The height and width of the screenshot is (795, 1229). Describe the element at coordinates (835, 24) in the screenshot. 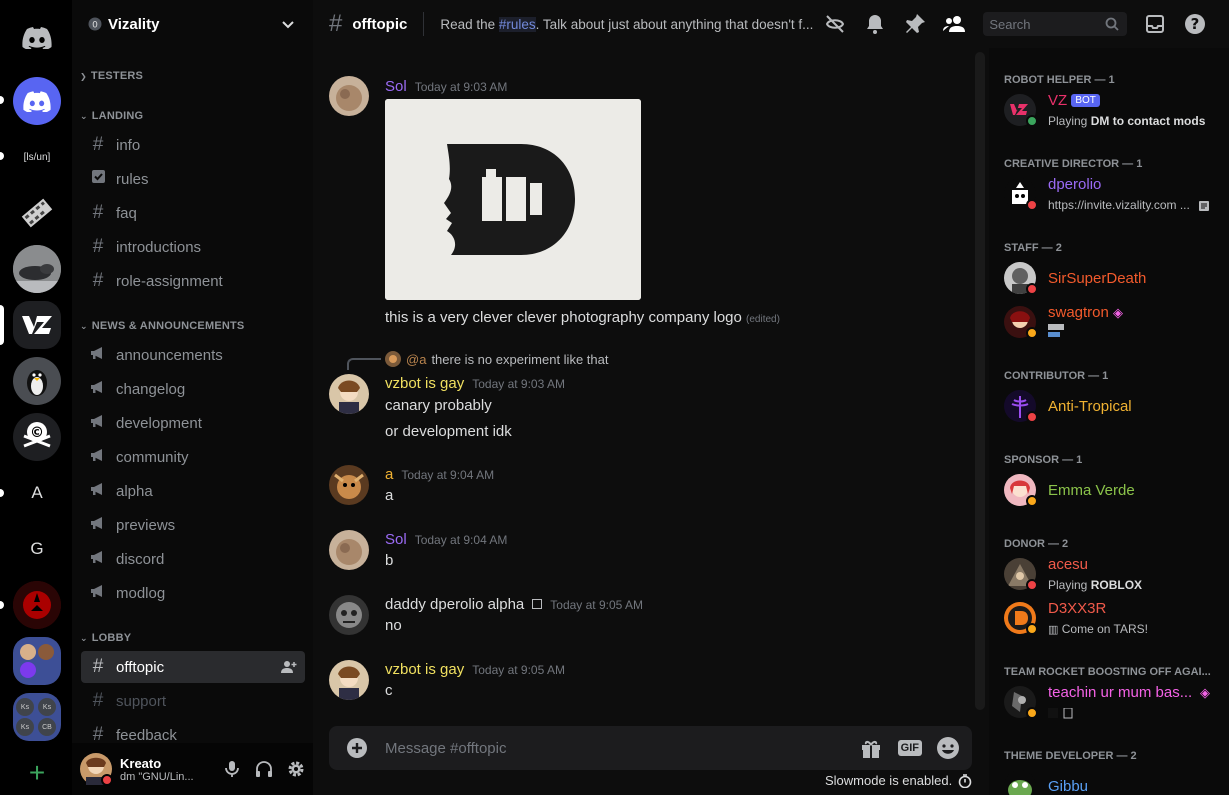

I see `threads-hidden-icon` at that location.